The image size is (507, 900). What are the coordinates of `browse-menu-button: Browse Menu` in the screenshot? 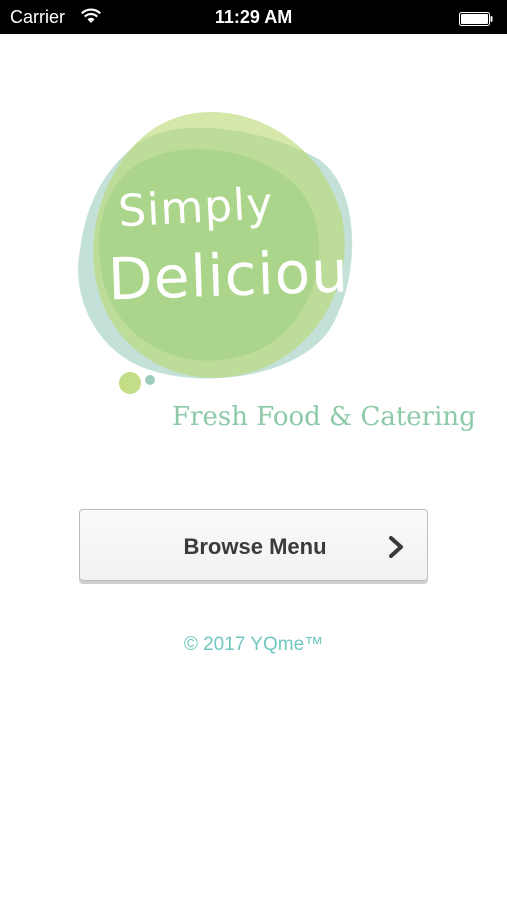 It's located at (253, 545).